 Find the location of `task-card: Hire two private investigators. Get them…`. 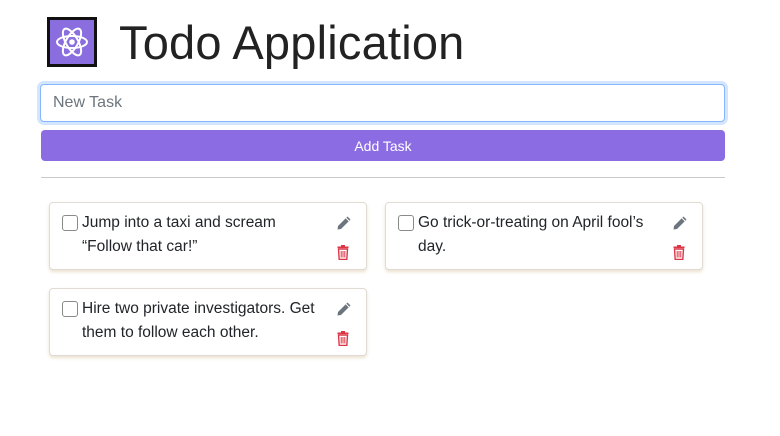

task-card: Hire two private investigators. Get them… is located at coordinates (208, 322).